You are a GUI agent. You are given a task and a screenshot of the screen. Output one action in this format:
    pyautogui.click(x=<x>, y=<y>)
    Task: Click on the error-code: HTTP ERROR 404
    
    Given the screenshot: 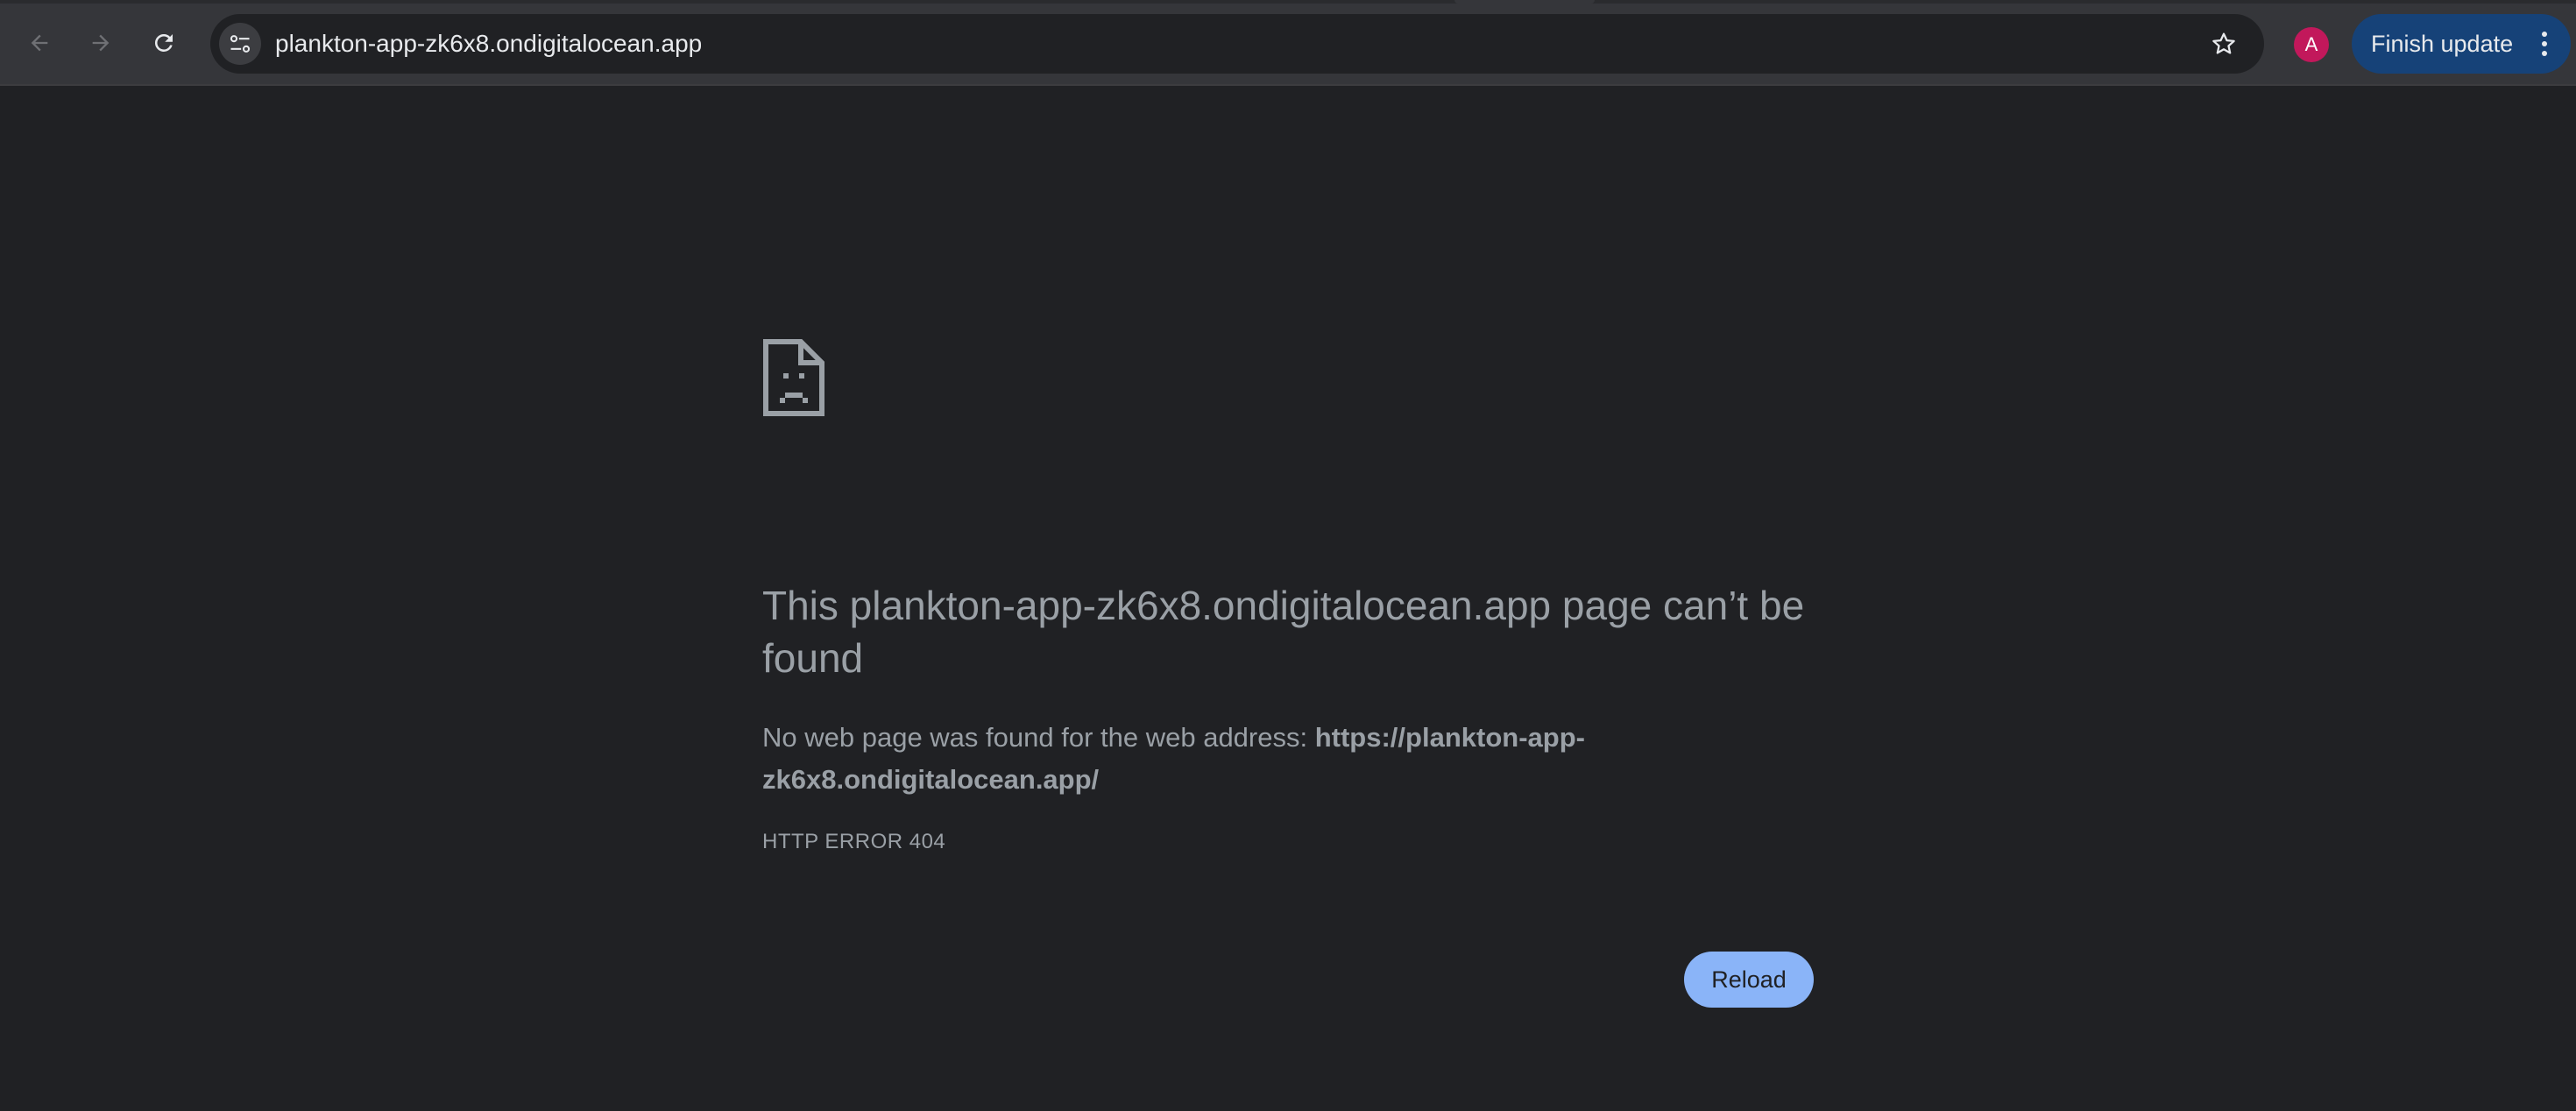 What is the action you would take?
    pyautogui.click(x=854, y=842)
    